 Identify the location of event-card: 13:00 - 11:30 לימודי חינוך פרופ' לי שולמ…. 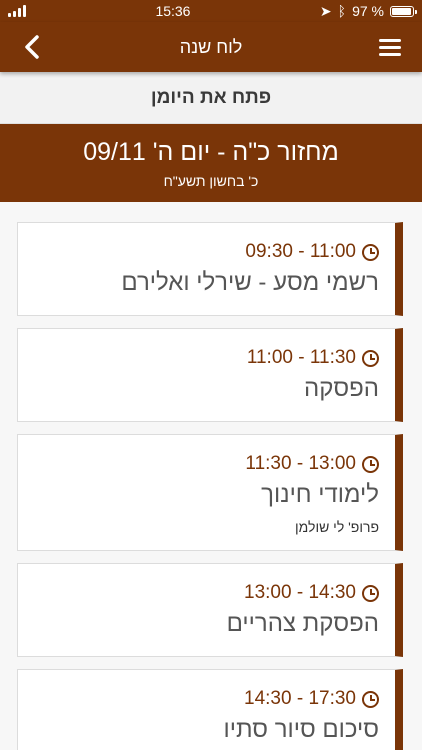
(210, 492).